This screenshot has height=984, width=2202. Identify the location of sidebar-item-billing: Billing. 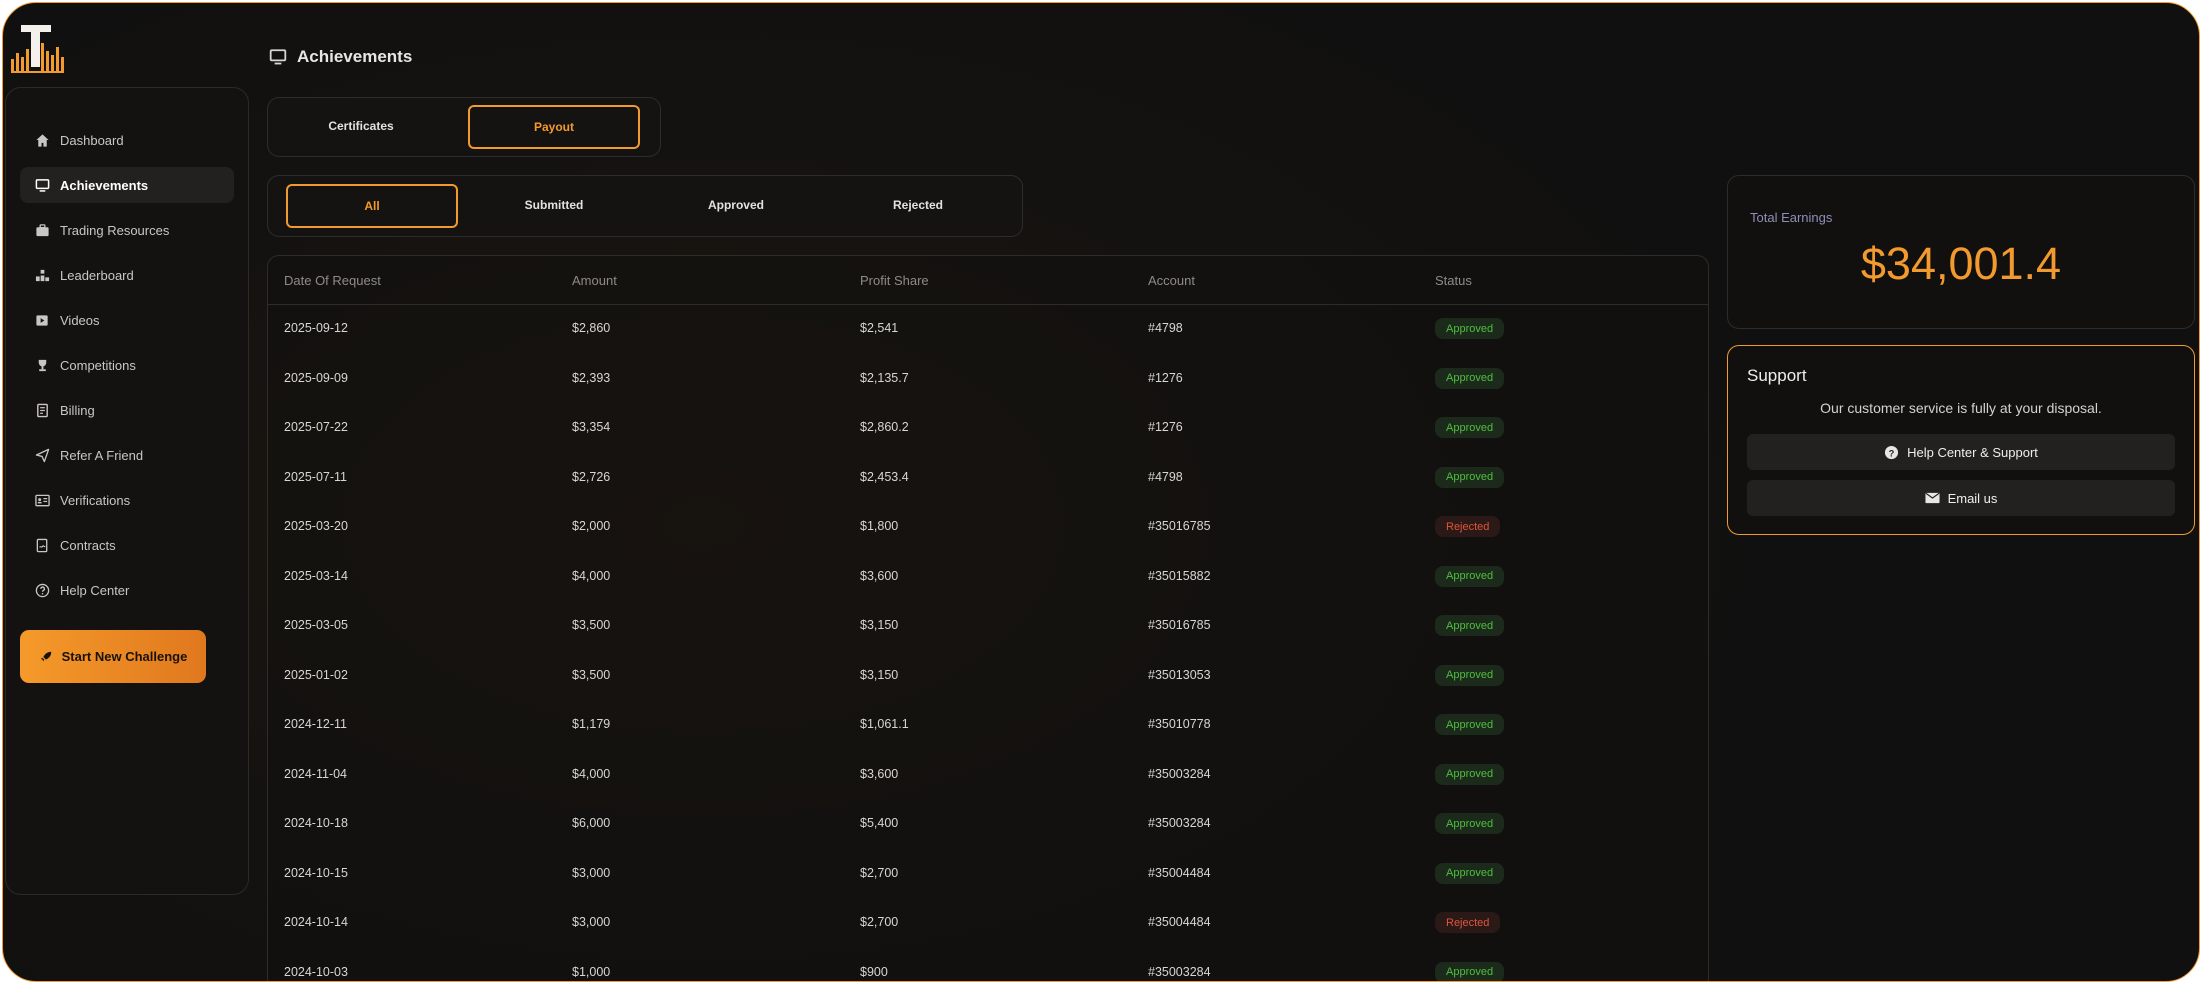
(127, 410).